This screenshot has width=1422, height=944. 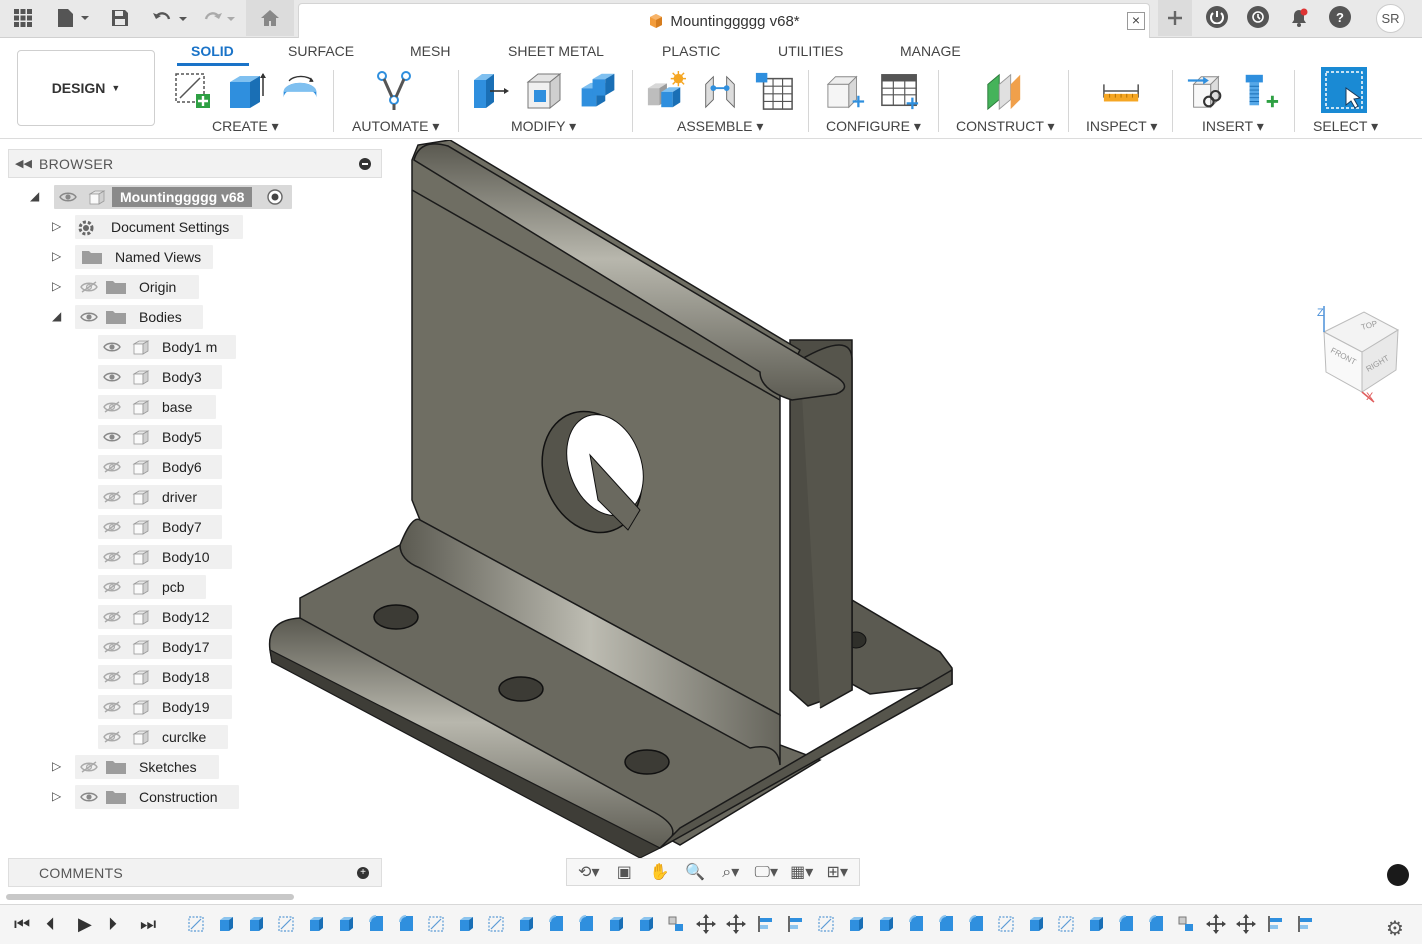 What do you see at coordinates (1260, 91) in the screenshot?
I see `insert-mcmaster-icon` at bounding box center [1260, 91].